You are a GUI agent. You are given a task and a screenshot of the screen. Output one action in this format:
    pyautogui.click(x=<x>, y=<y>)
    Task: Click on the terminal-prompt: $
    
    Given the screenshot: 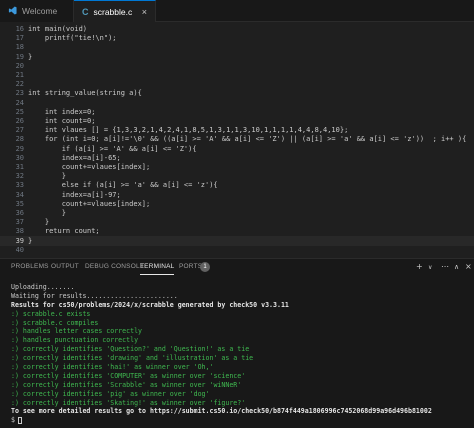 What is the action you would take?
    pyautogui.click(x=13, y=420)
    